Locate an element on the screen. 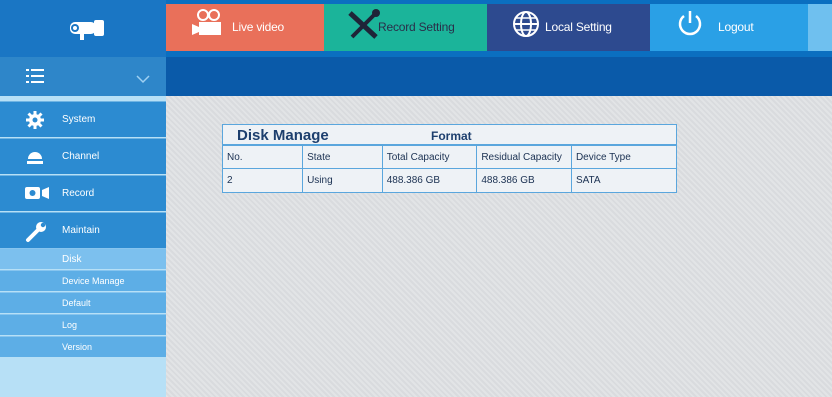 This screenshot has height=397, width=832. table-cell: 2 is located at coordinates (263, 180).